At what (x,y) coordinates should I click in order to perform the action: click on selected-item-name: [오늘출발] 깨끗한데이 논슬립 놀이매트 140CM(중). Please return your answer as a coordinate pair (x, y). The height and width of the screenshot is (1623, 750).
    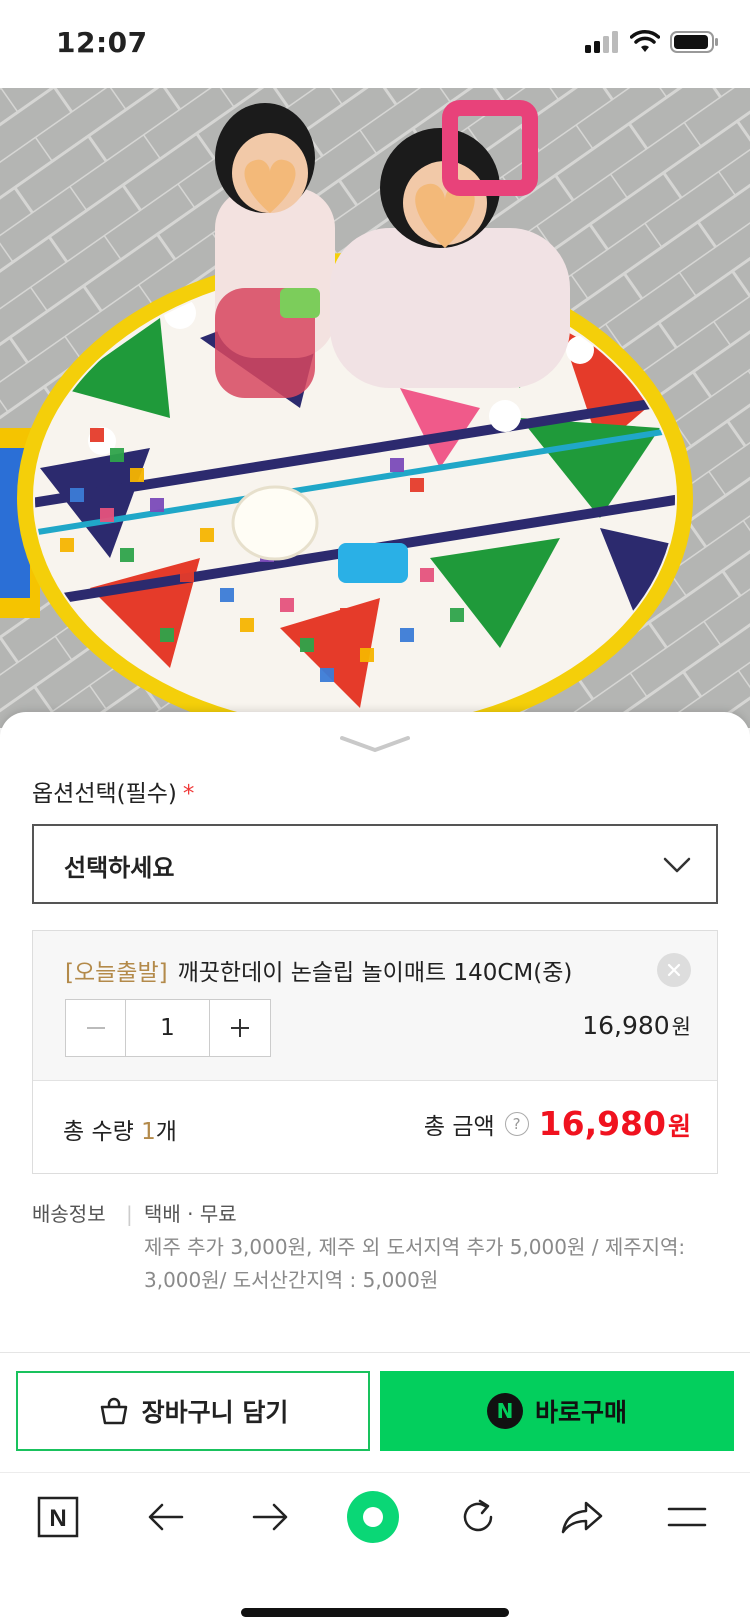
    Looking at the image, I should click on (318, 970).